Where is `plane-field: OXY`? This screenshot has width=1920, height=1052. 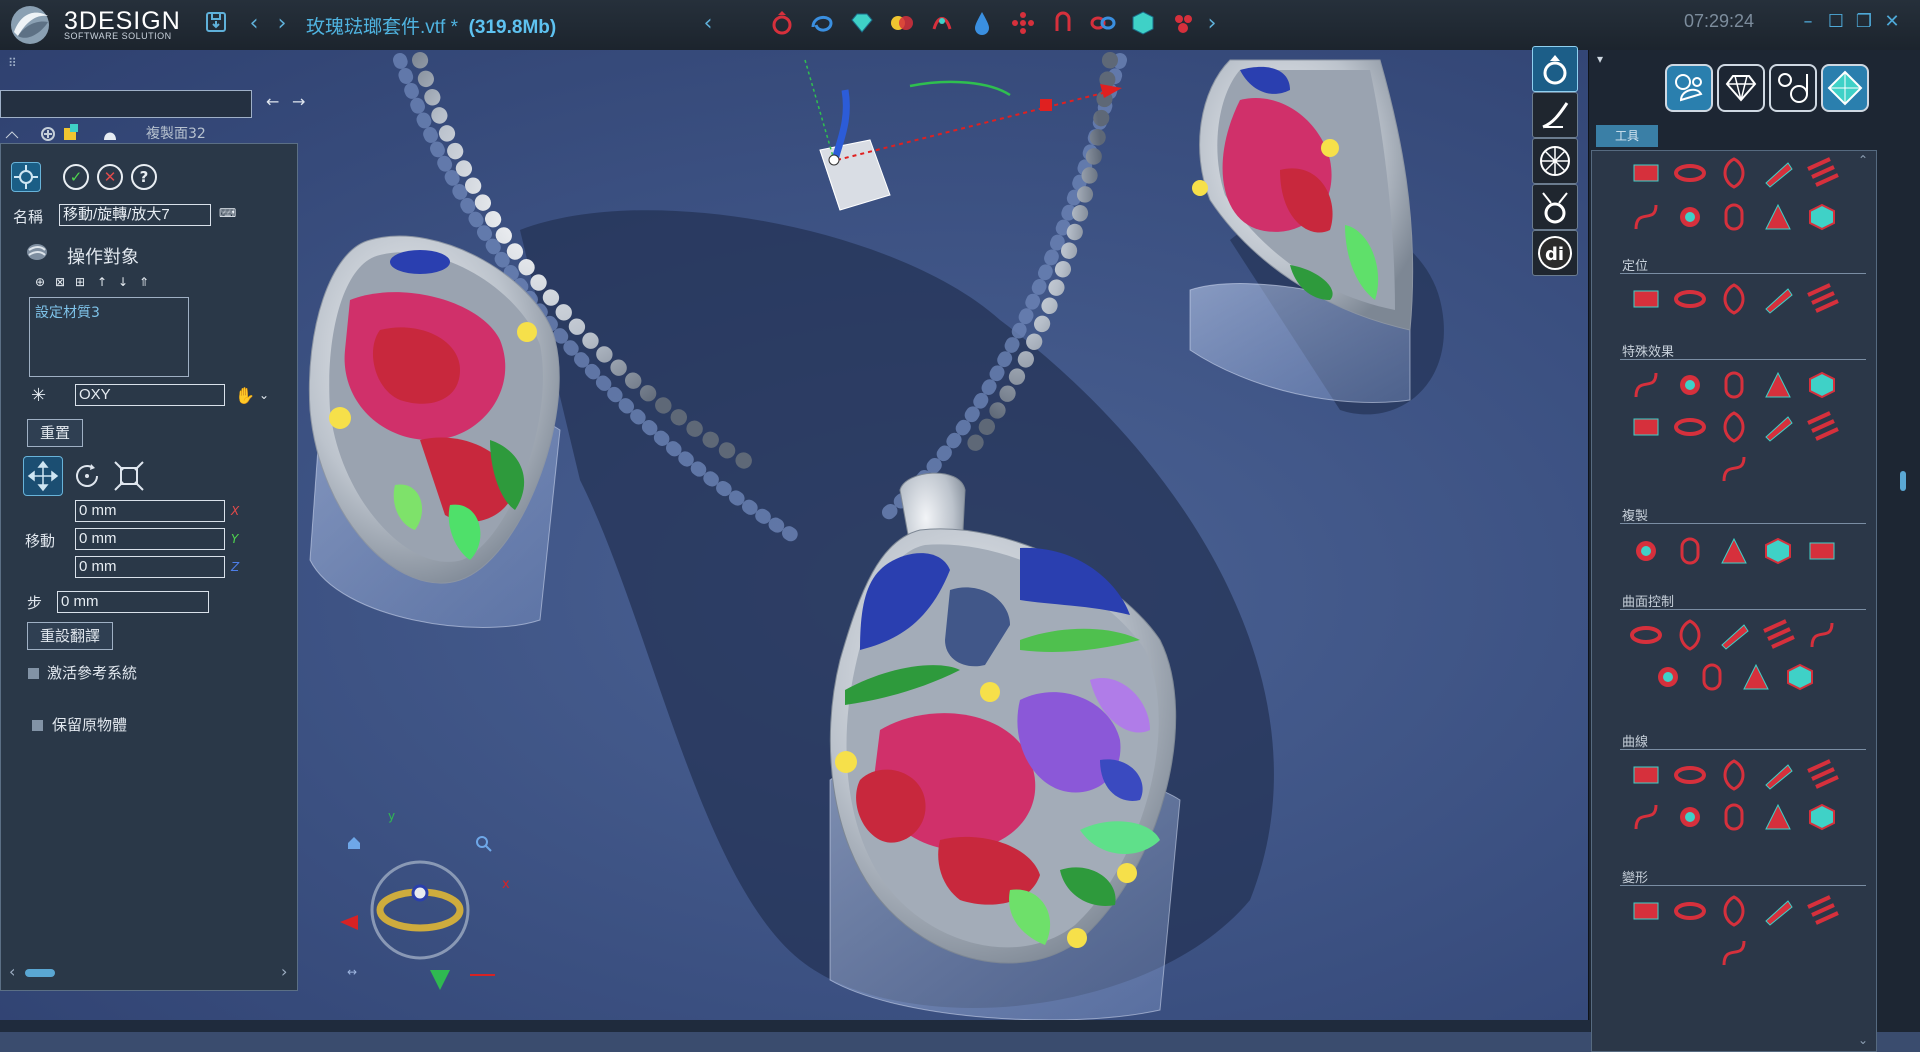 plane-field: OXY is located at coordinates (150, 395).